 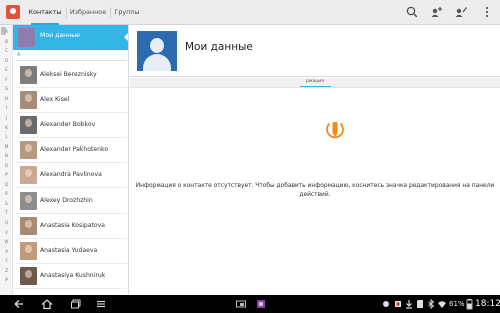 What do you see at coordinates (6, 60) in the screenshot?
I see `alphabet-letter: D` at bounding box center [6, 60].